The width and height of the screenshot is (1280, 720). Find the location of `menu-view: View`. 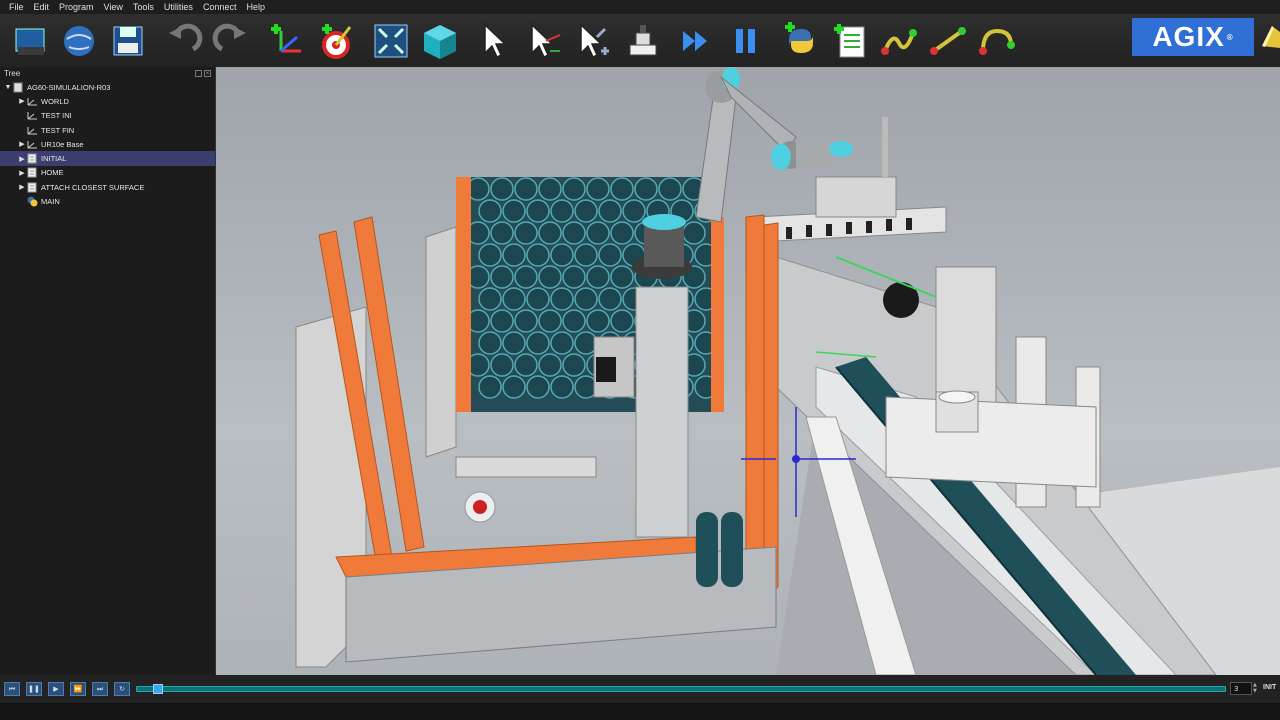

menu-view: View is located at coordinates (113, 7).